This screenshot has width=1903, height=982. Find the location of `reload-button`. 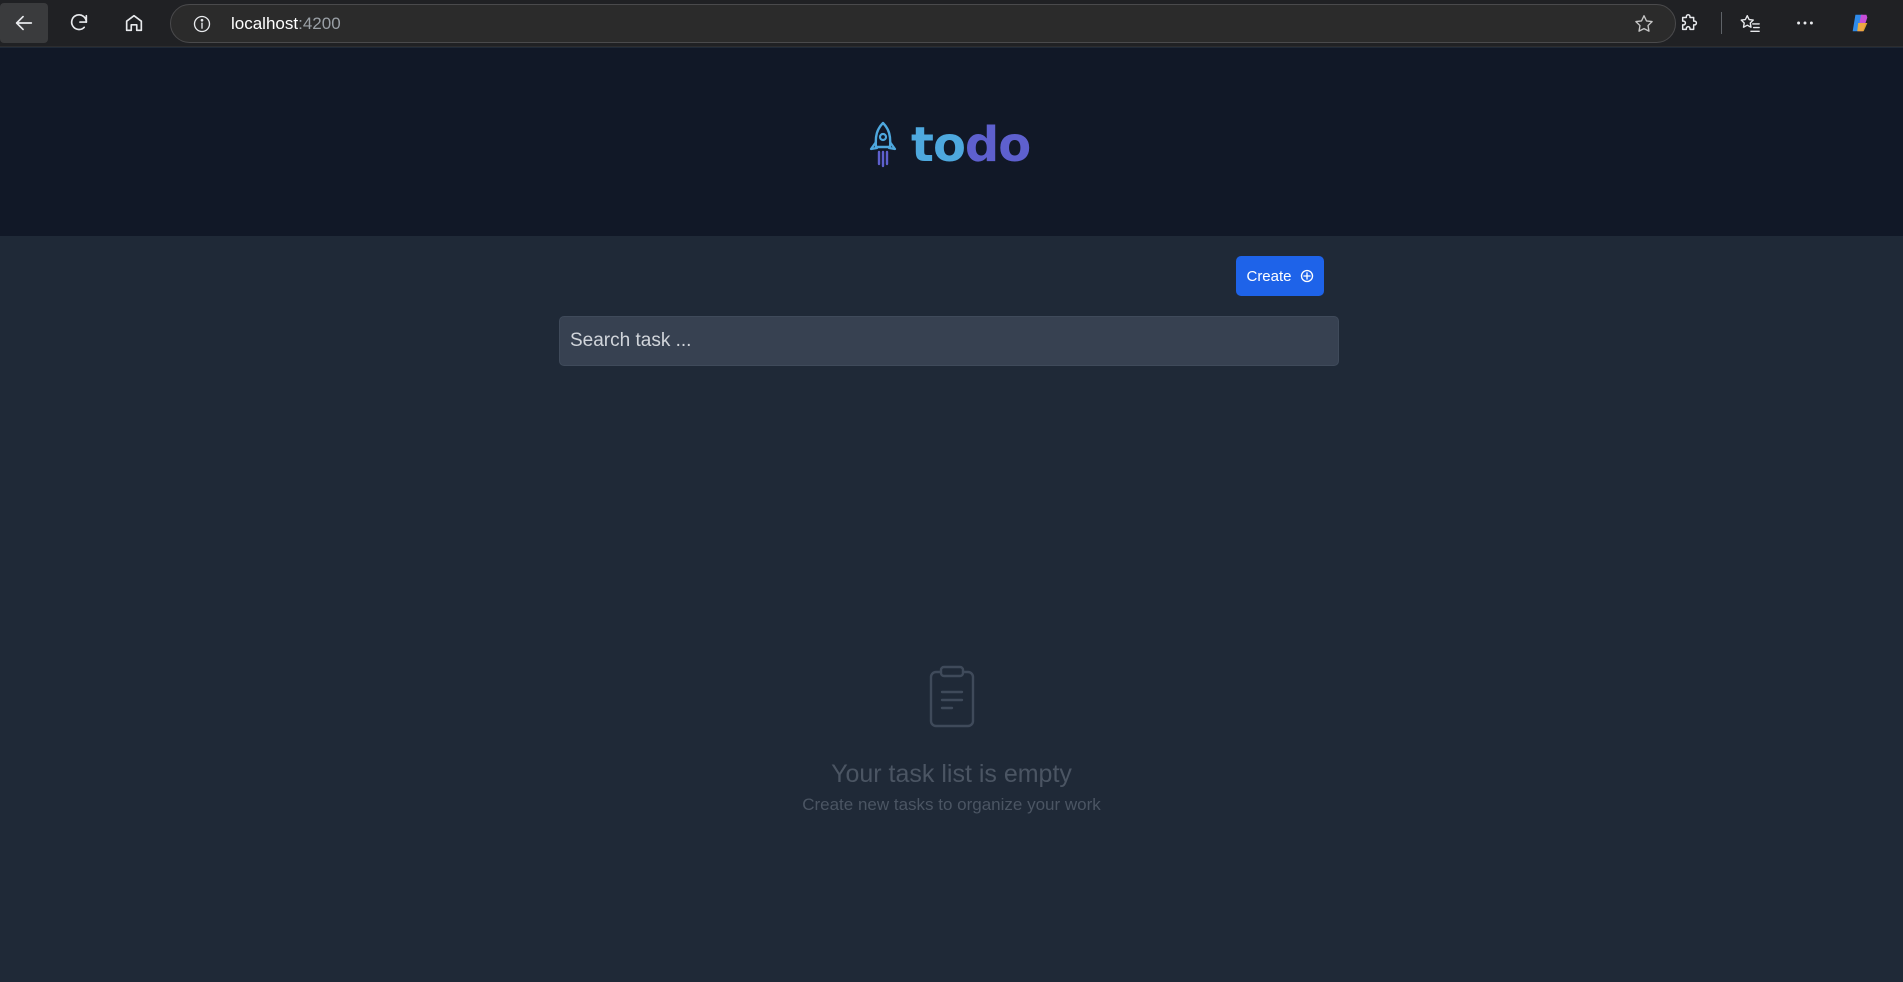

reload-button is located at coordinates (79, 23).